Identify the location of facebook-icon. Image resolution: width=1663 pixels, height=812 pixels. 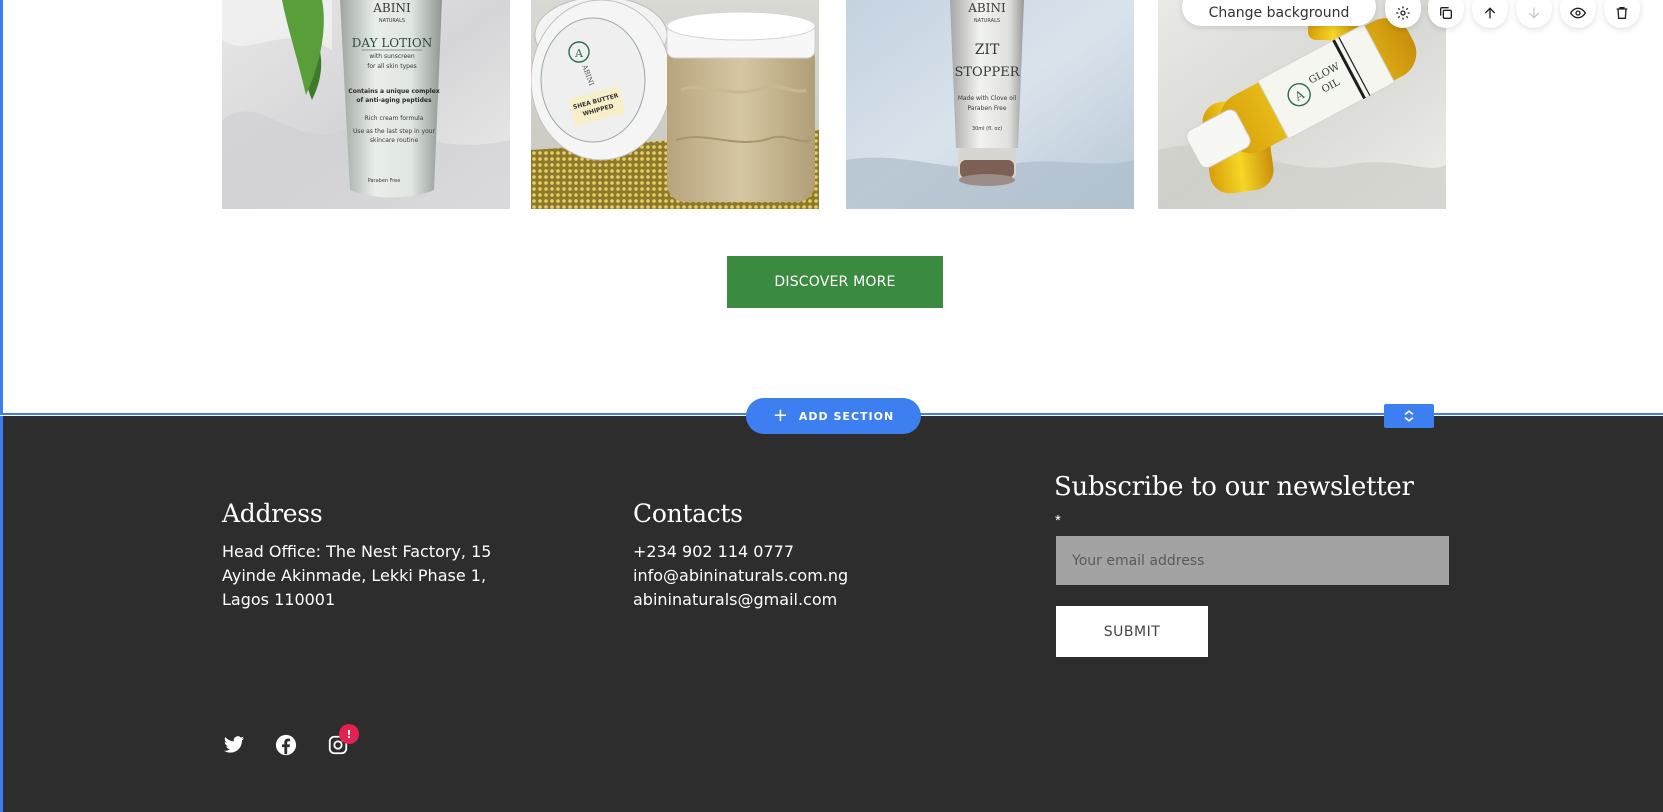
(287, 746).